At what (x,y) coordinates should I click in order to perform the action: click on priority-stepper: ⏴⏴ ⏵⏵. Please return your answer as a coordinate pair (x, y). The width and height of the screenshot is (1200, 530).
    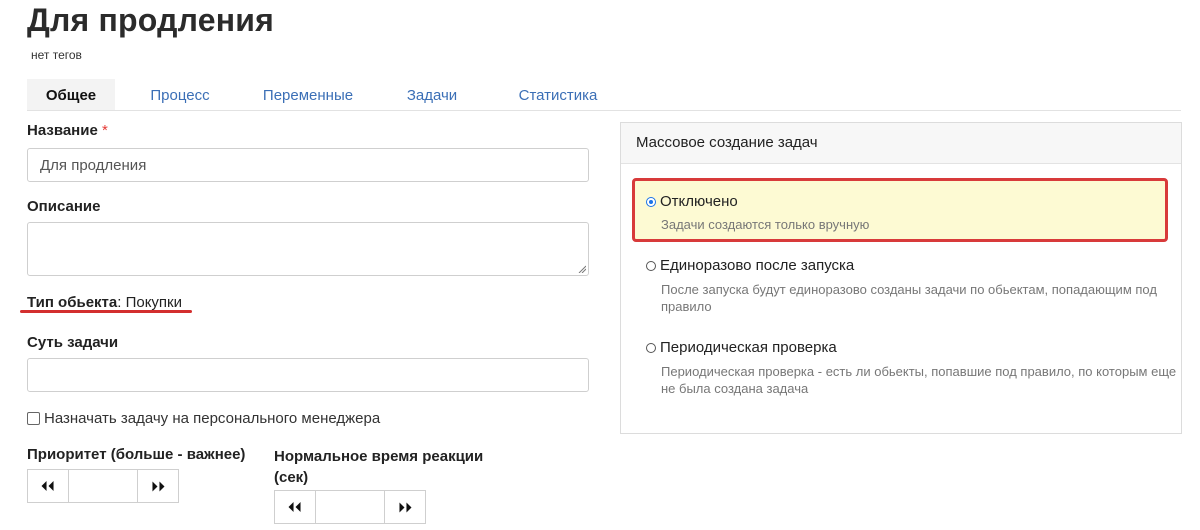
    Looking at the image, I should click on (103, 486).